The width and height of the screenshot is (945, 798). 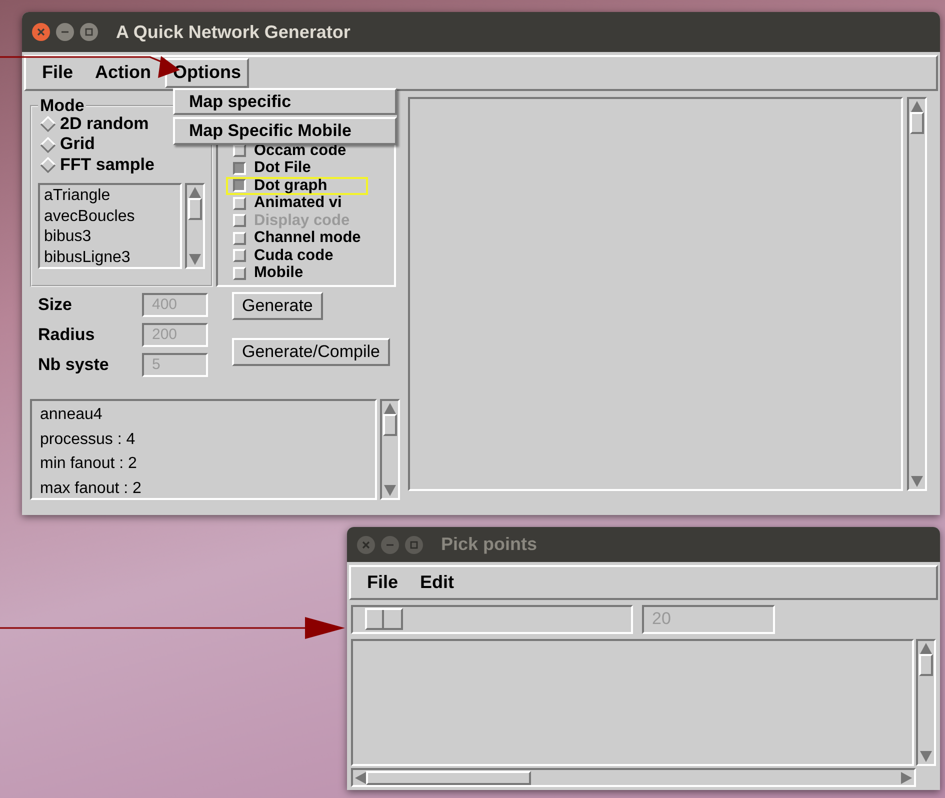 I want to click on menu-item: Edit, so click(x=437, y=583).